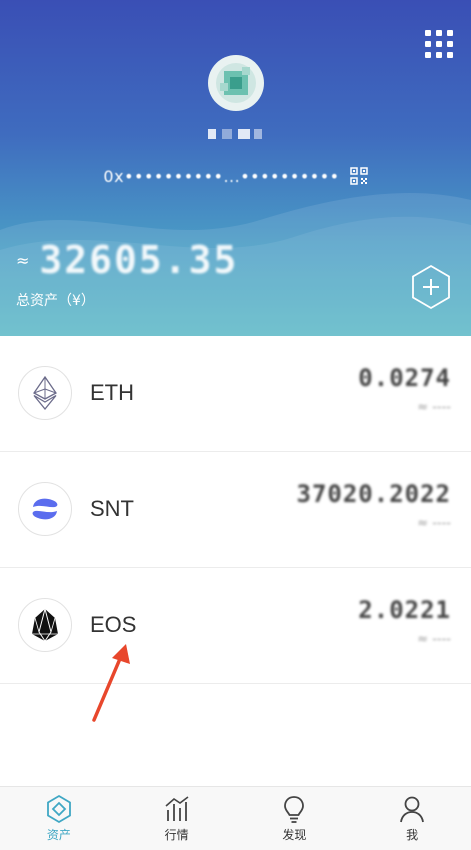 The height and width of the screenshot is (850, 471). What do you see at coordinates (439, 44) in the screenshot?
I see `menu-grid-icon` at bounding box center [439, 44].